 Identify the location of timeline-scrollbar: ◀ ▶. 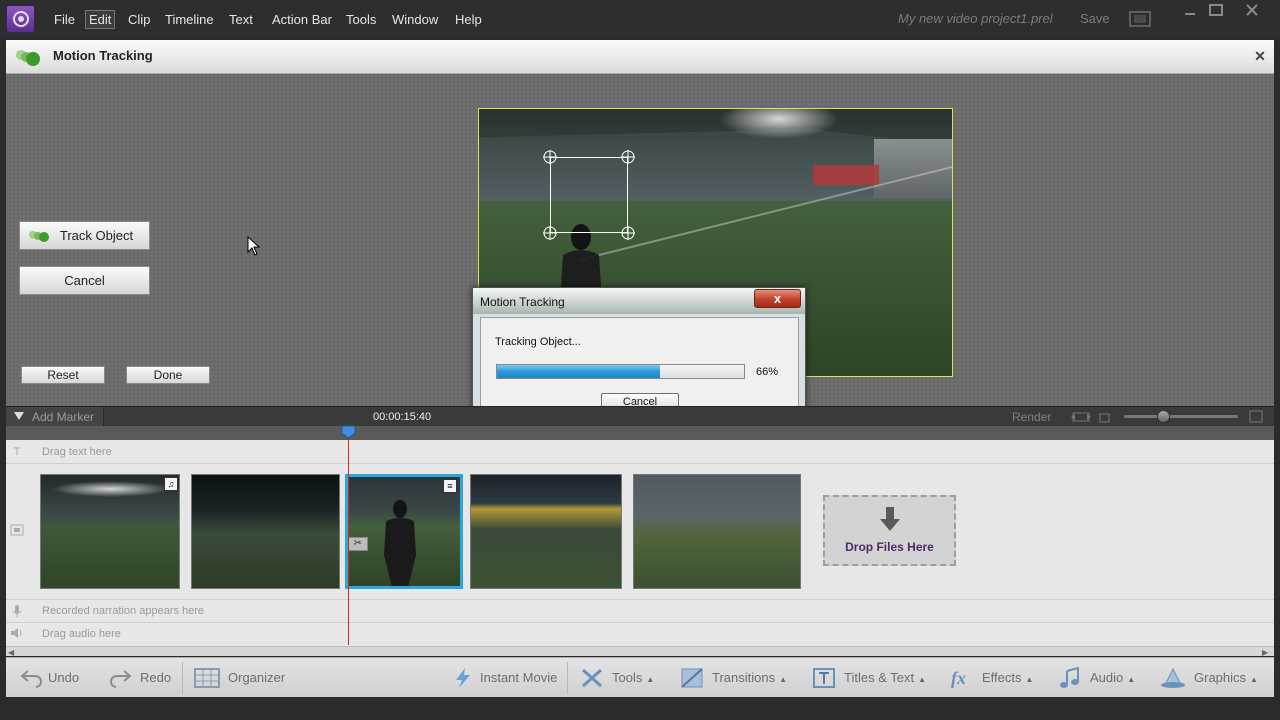
(640, 651).